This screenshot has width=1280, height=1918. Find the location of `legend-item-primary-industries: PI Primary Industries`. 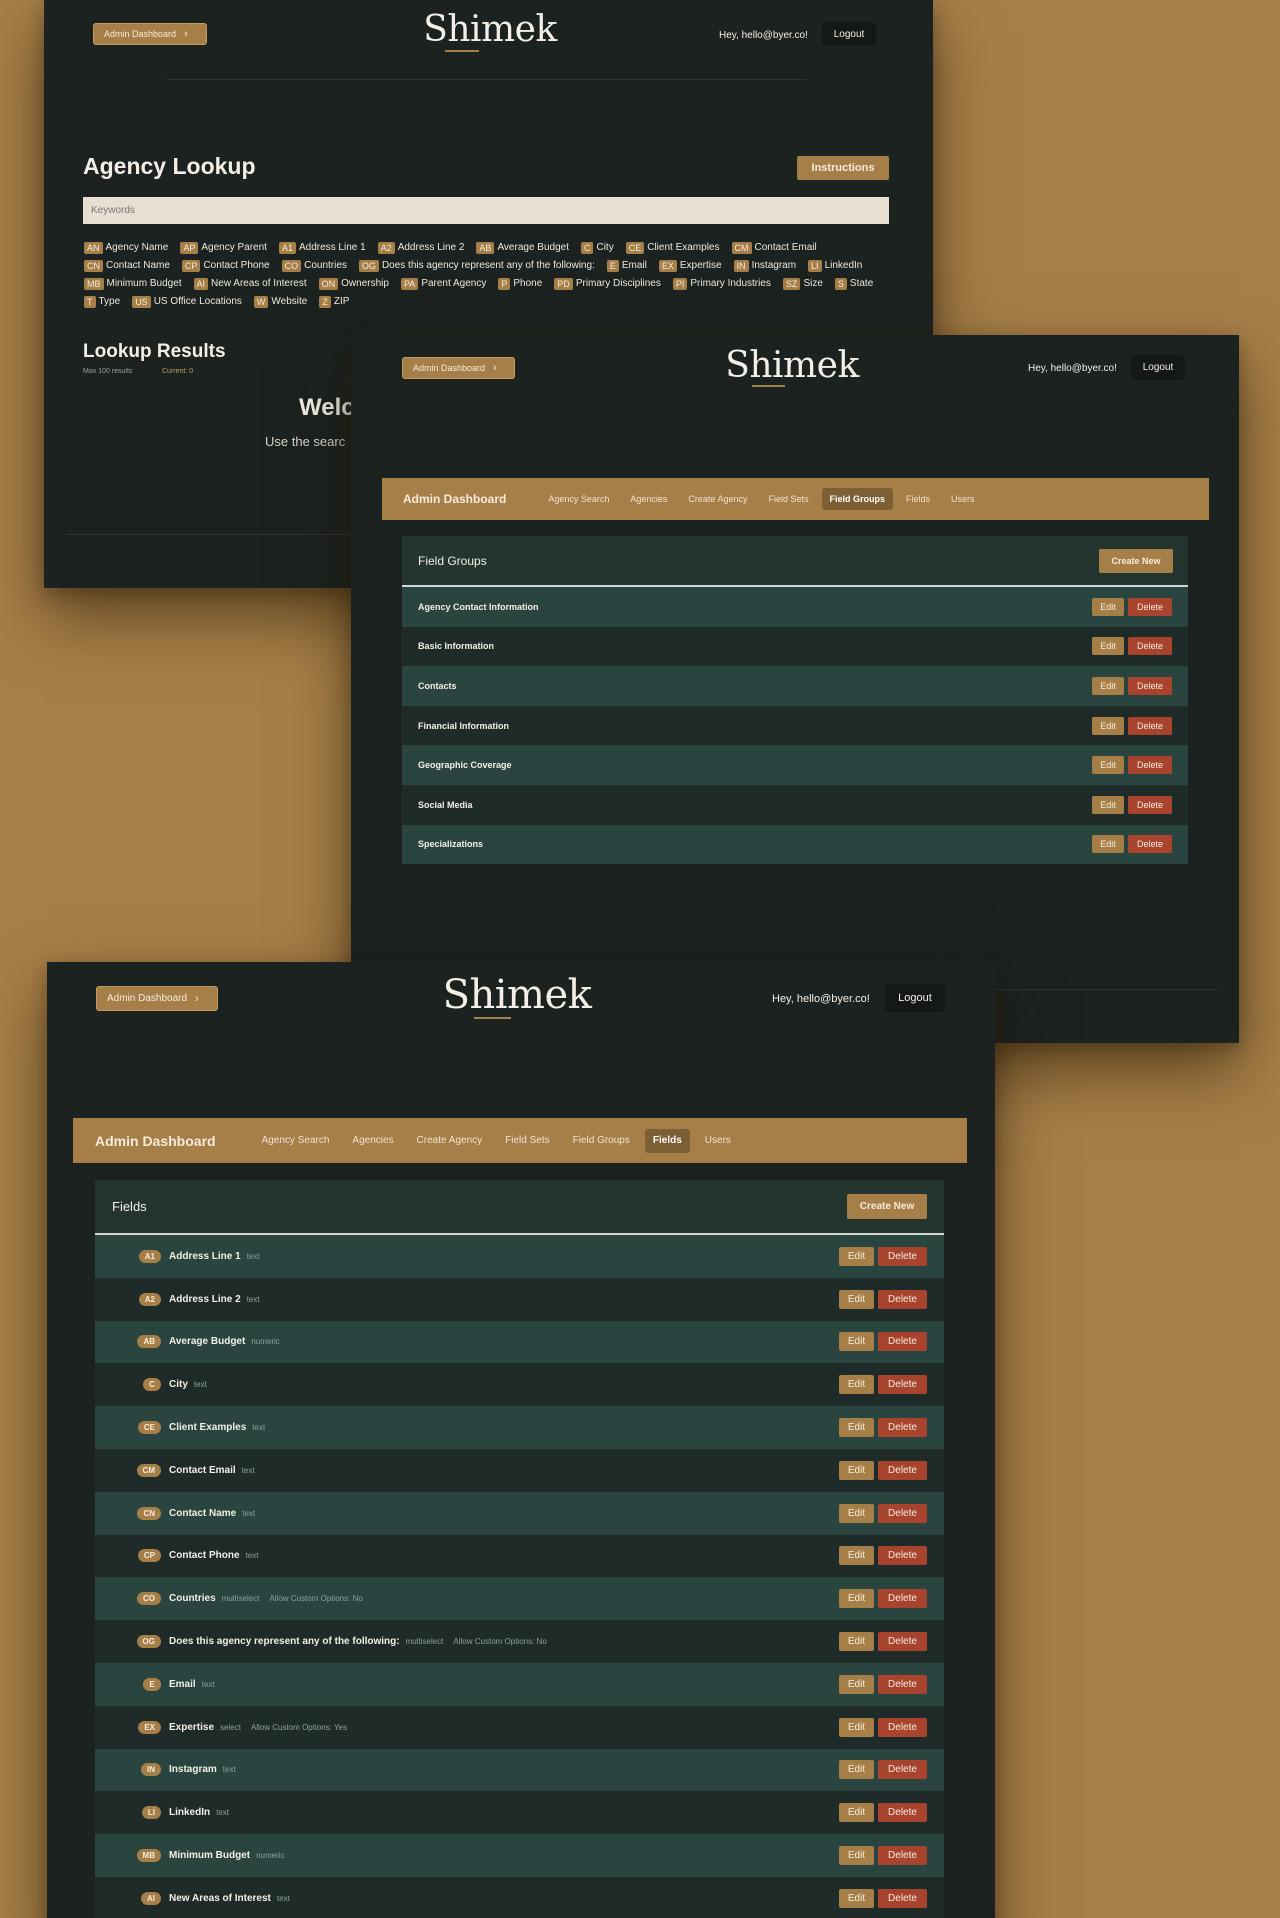

legend-item-primary-industries: PI Primary Industries is located at coordinates (721, 284).